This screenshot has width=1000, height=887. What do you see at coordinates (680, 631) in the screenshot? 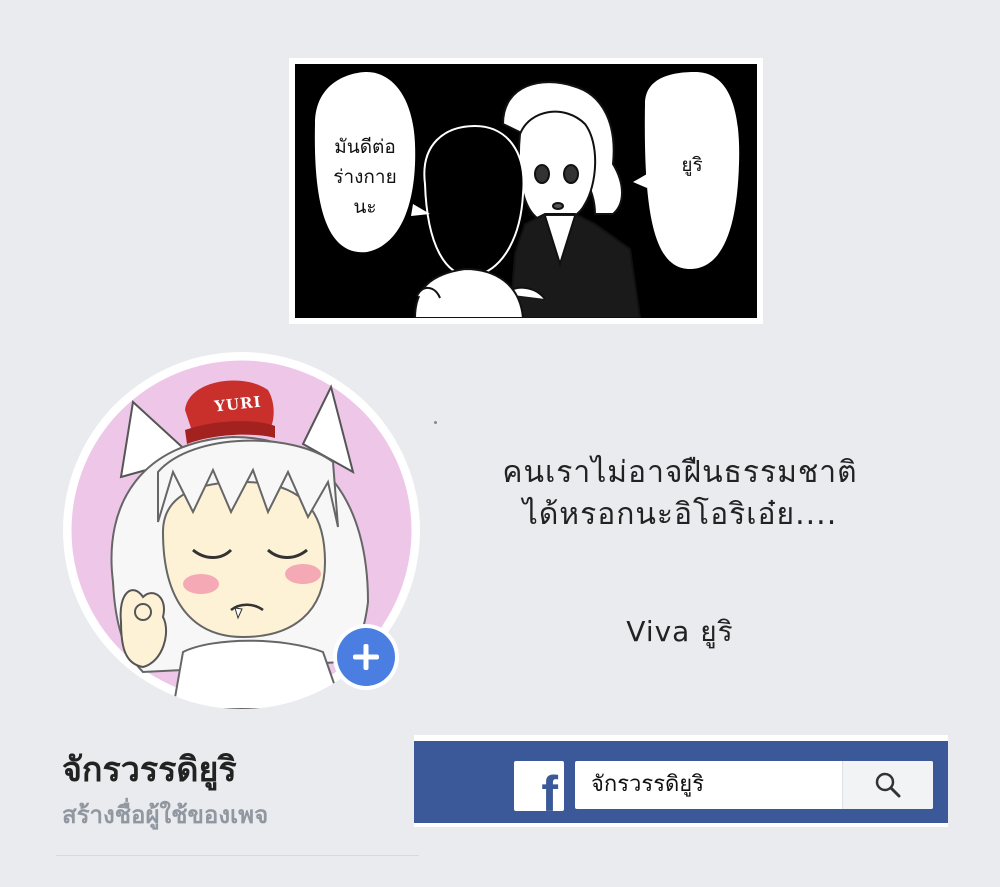
I see `signoff-text: Viva ยูริ` at bounding box center [680, 631].